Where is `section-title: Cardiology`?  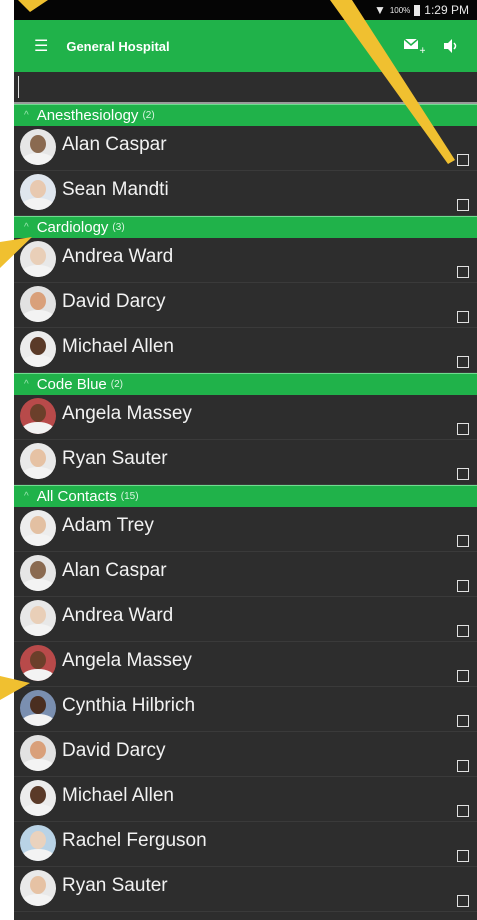 section-title: Cardiology is located at coordinates (72, 227).